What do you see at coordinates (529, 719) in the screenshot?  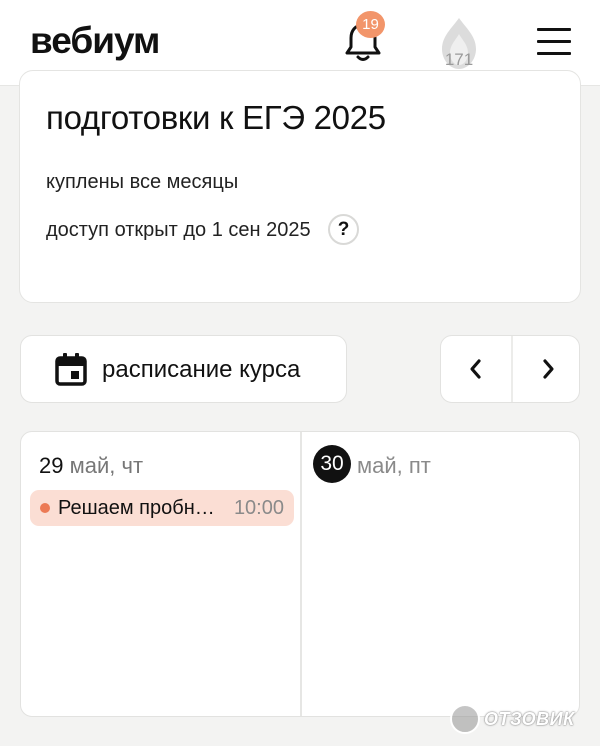 I see `watermark-text: ОТЗОВИК` at bounding box center [529, 719].